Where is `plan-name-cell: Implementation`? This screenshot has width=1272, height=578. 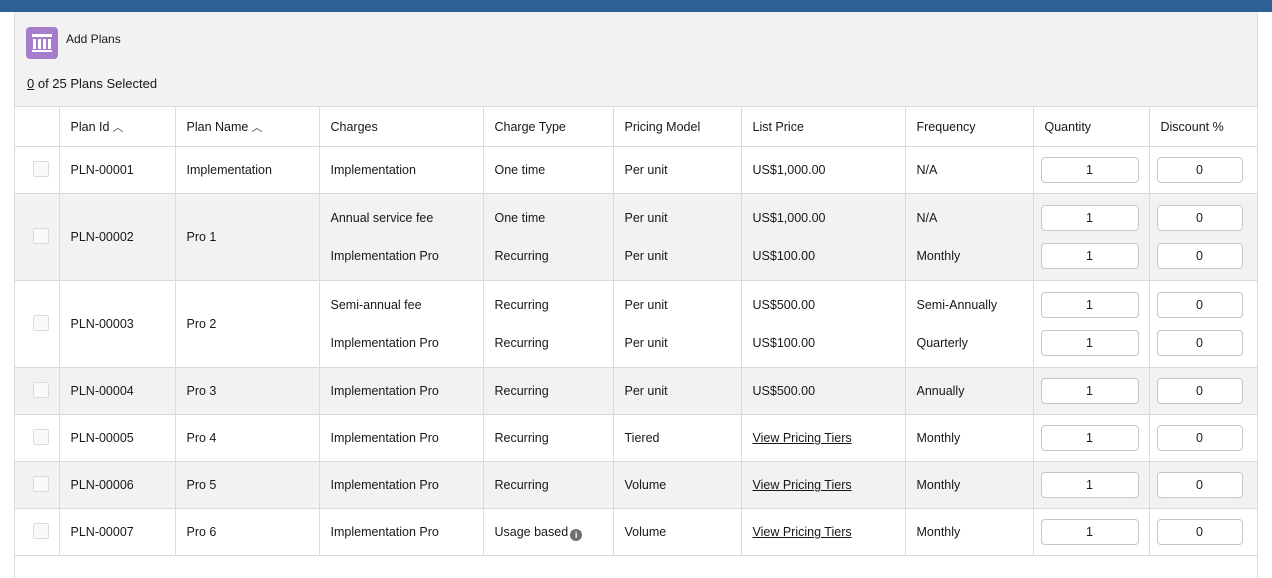
plan-name-cell: Implementation is located at coordinates (246, 170).